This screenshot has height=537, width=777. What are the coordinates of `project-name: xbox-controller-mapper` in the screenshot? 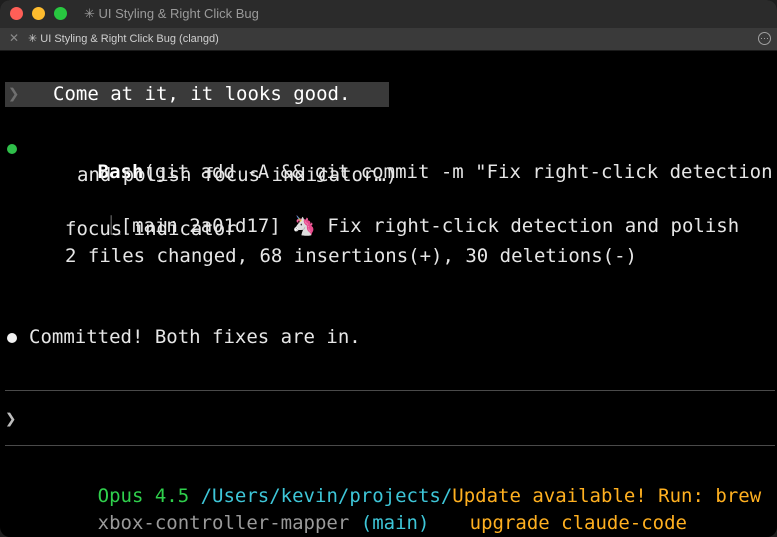 It's located at (223, 523).